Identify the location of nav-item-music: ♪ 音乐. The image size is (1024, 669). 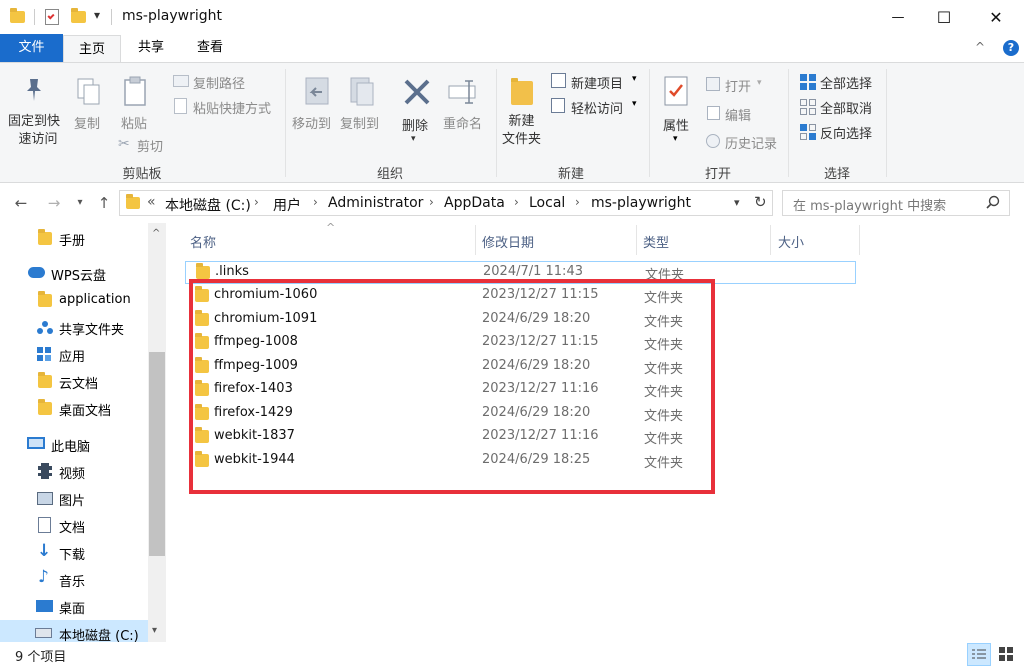
(74, 579).